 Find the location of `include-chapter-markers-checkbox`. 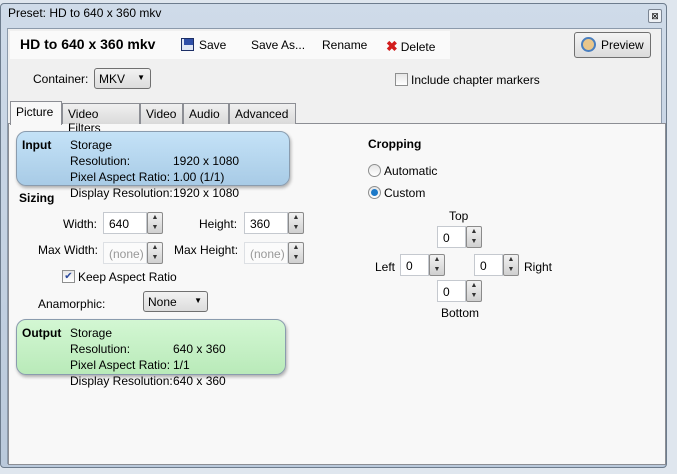

include-chapter-markers-checkbox is located at coordinates (401, 79).